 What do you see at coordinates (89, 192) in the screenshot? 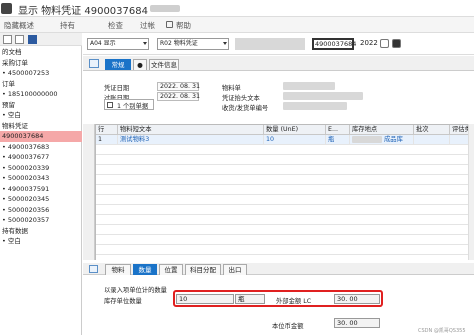
I see `row-selector-column` at bounding box center [89, 192].